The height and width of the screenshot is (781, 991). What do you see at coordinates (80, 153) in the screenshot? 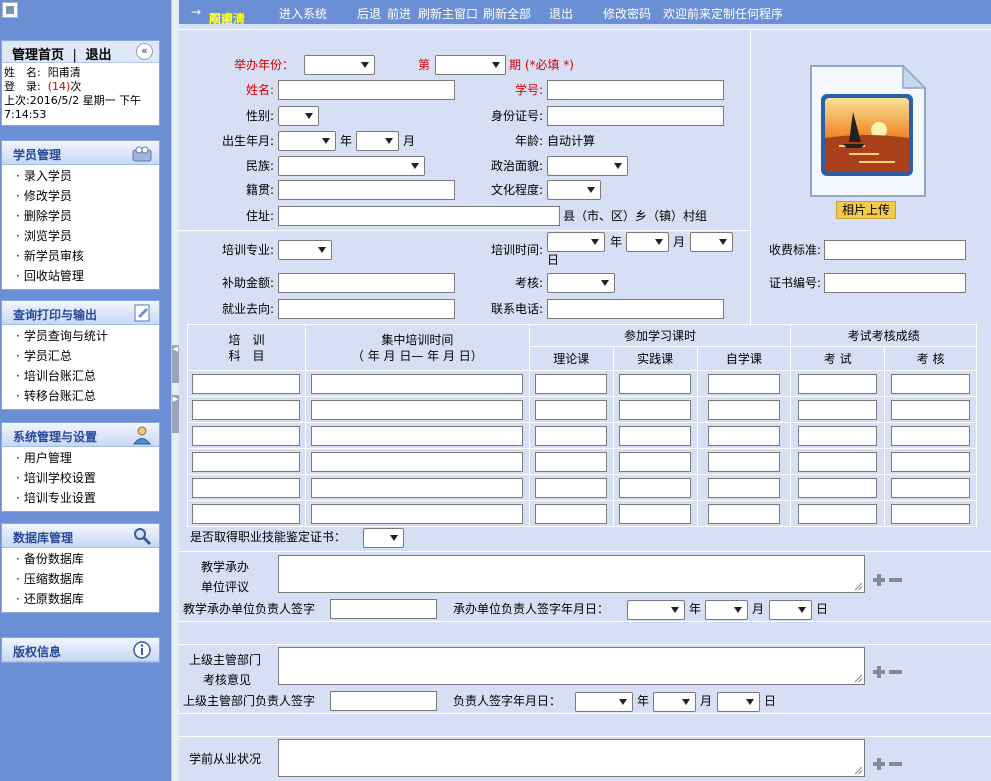
I see `menu-header: 学员管理` at bounding box center [80, 153].